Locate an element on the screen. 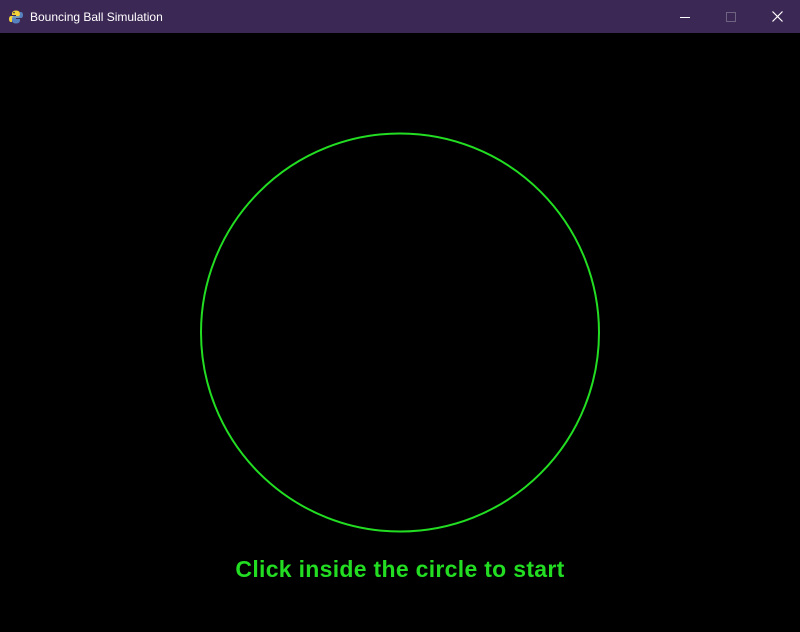 The image size is (800, 632). minimize-button is located at coordinates (685, 16).